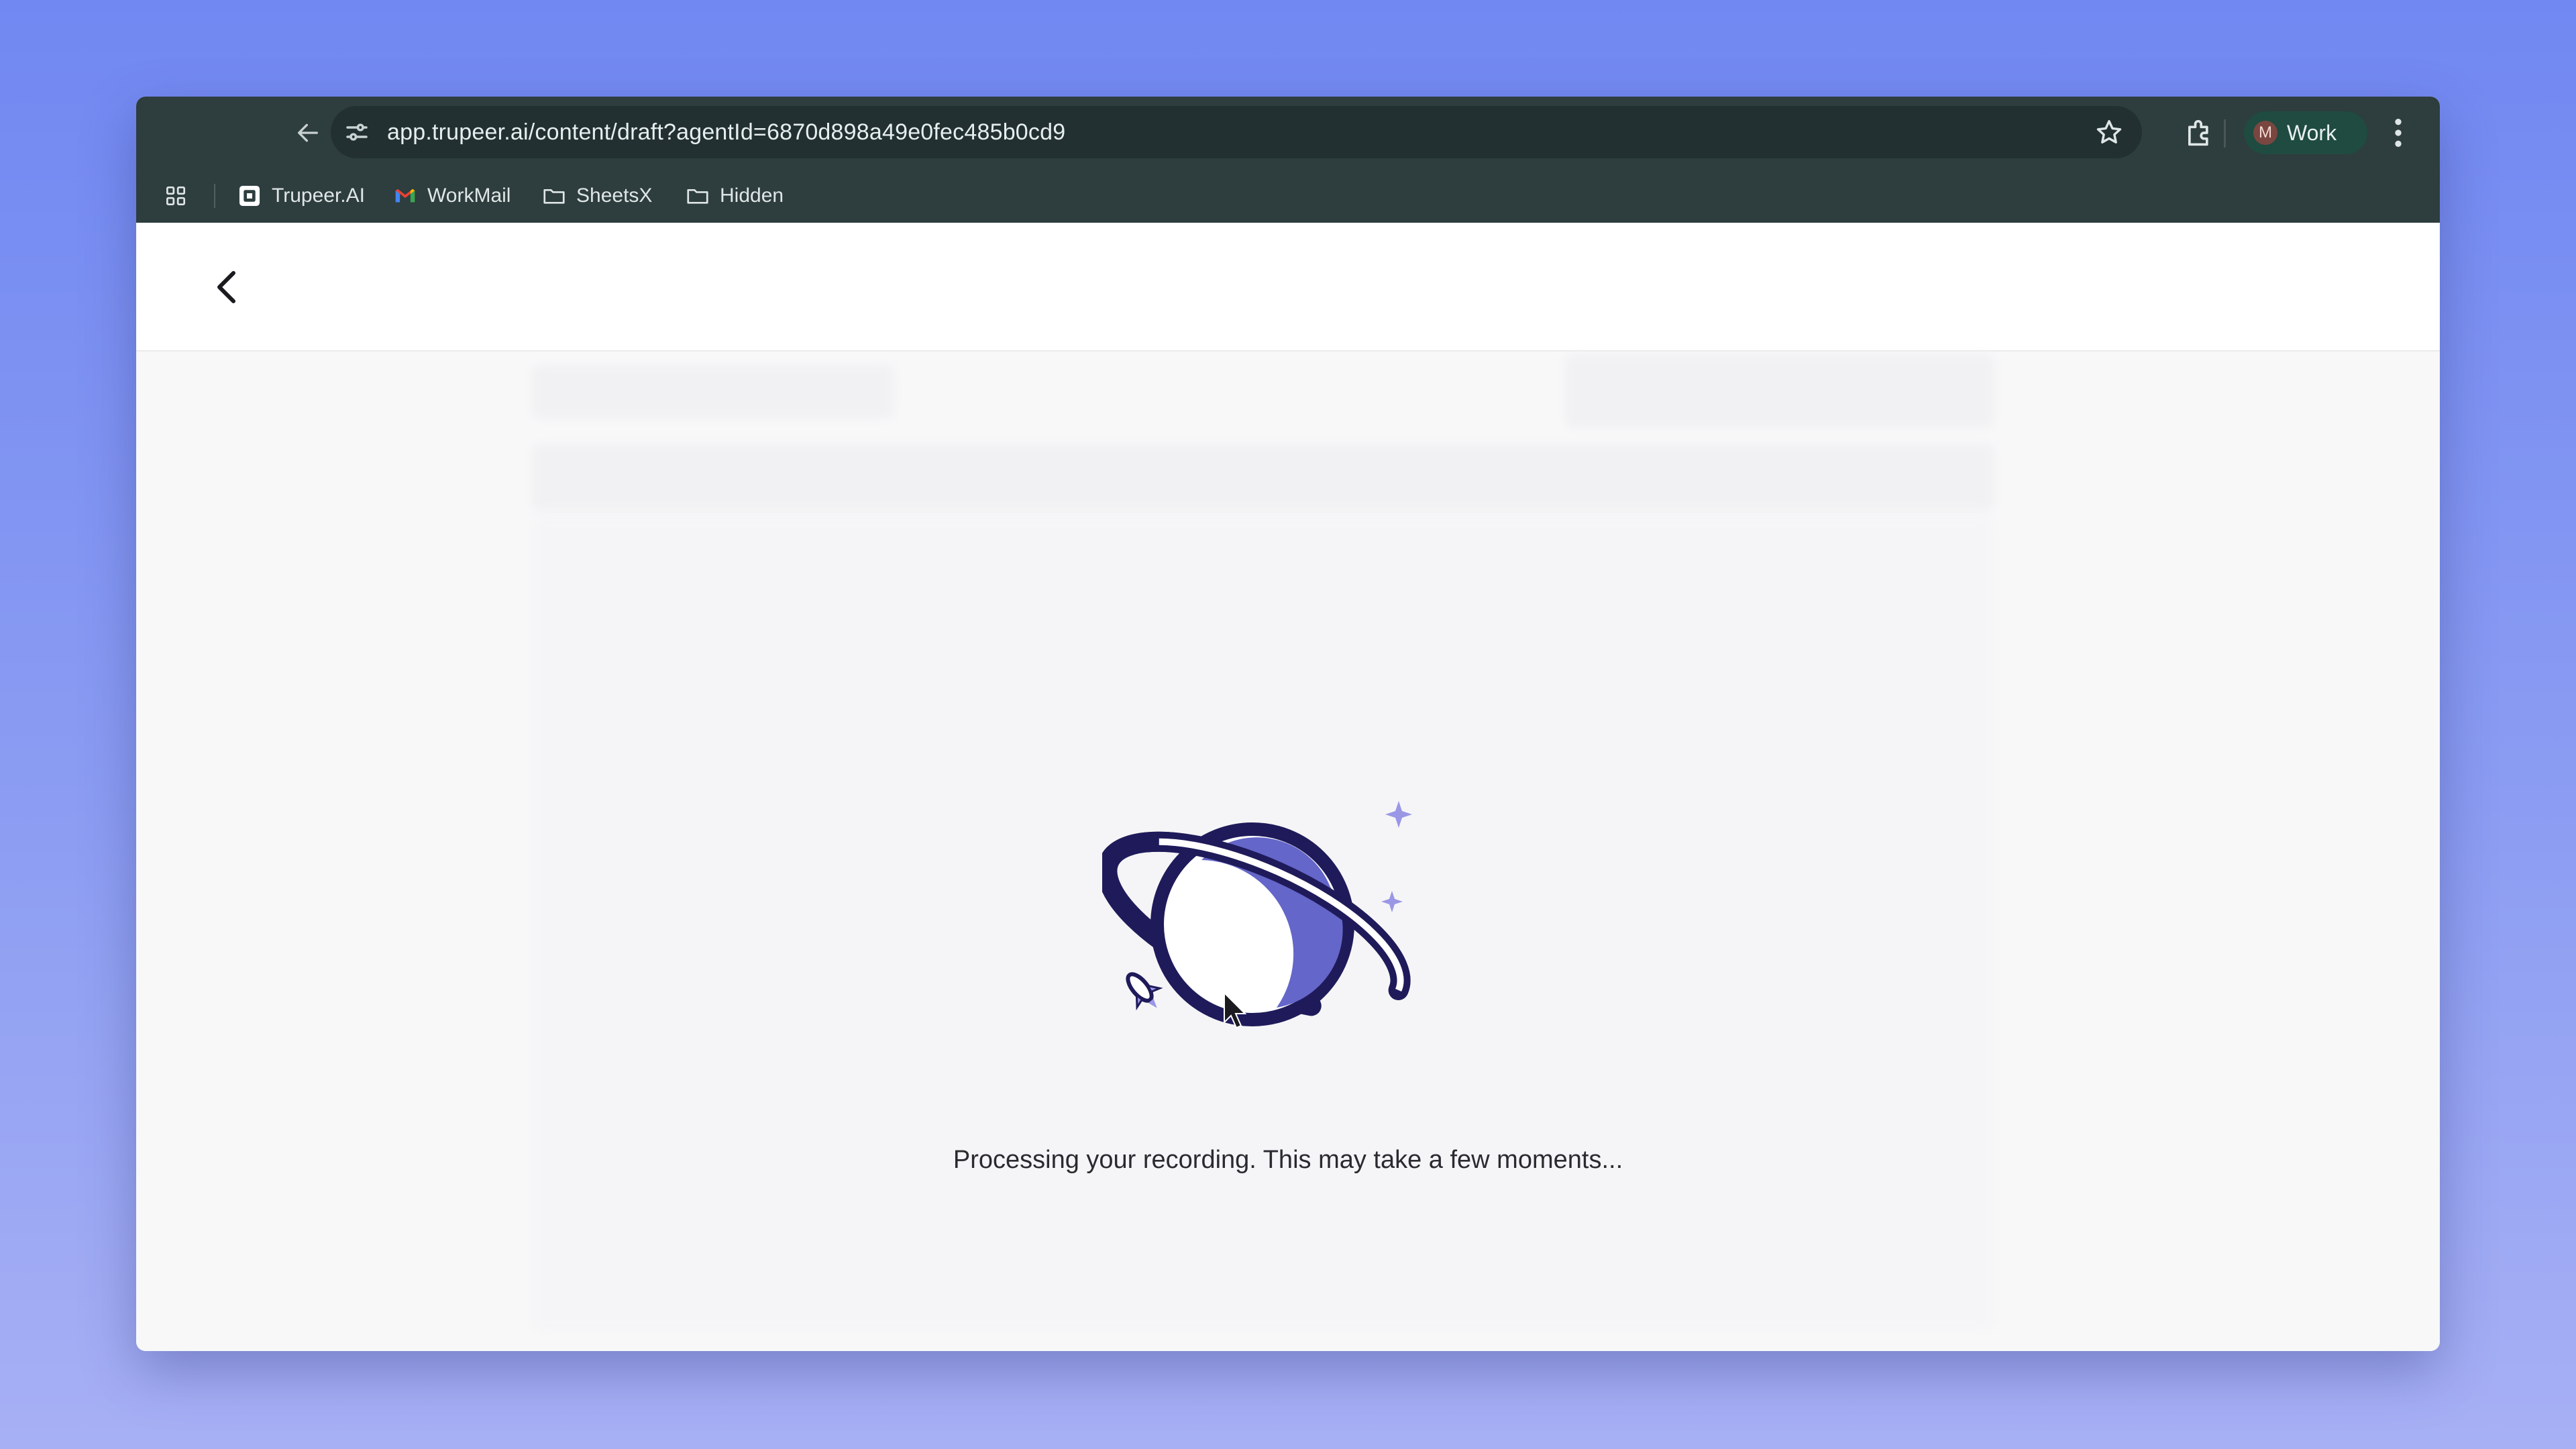 This screenshot has height=1449, width=2576. I want to click on chevron-left-icon, so click(227, 287).